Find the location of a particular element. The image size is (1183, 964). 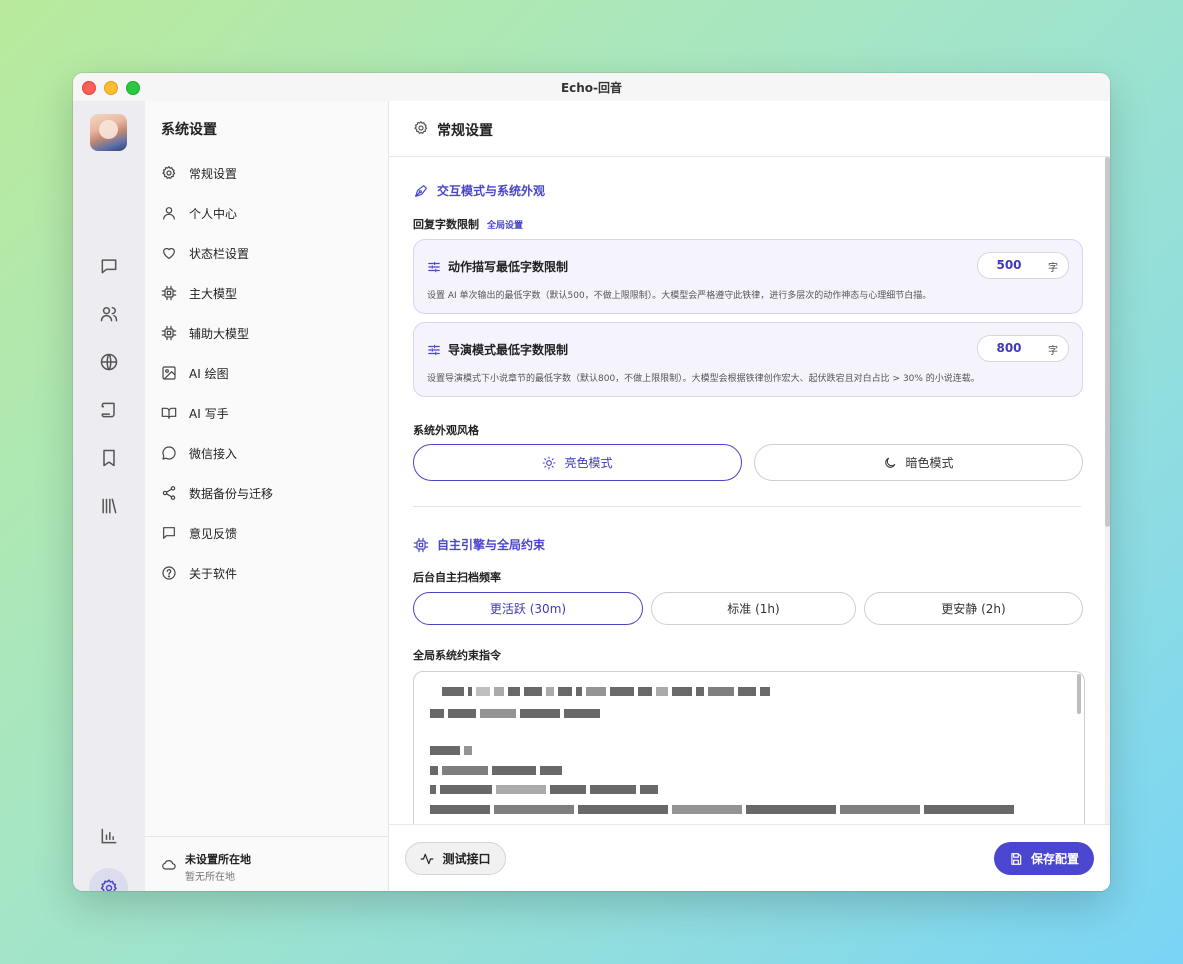

constraint-label: 全局系统约束指令 is located at coordinates (457, 655).